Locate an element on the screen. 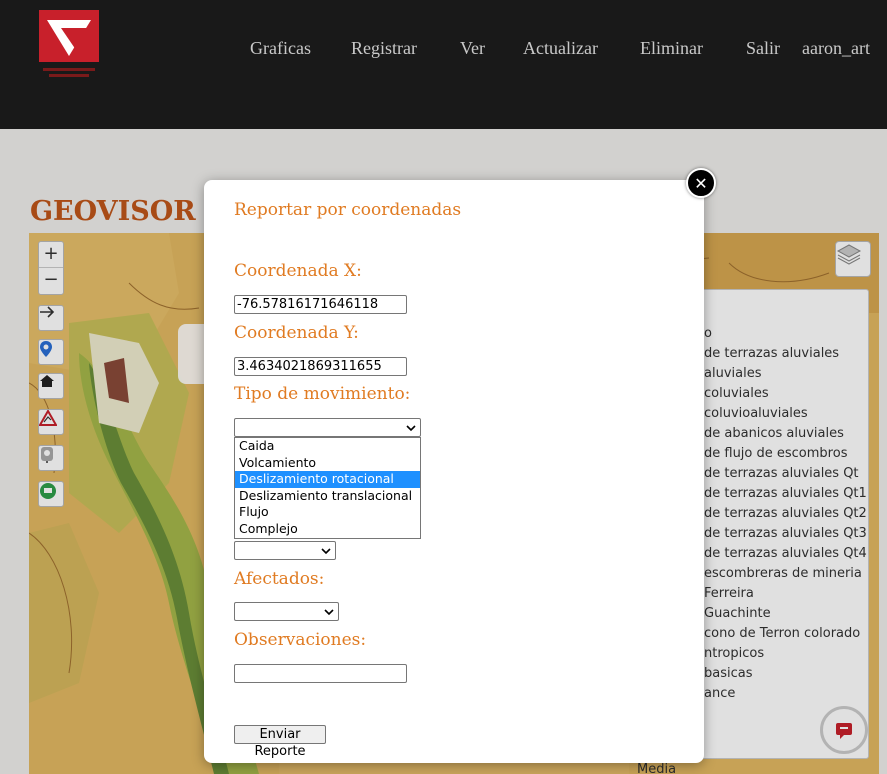  nav-actualizar: Actualizar is located at coordinates (560, 48).